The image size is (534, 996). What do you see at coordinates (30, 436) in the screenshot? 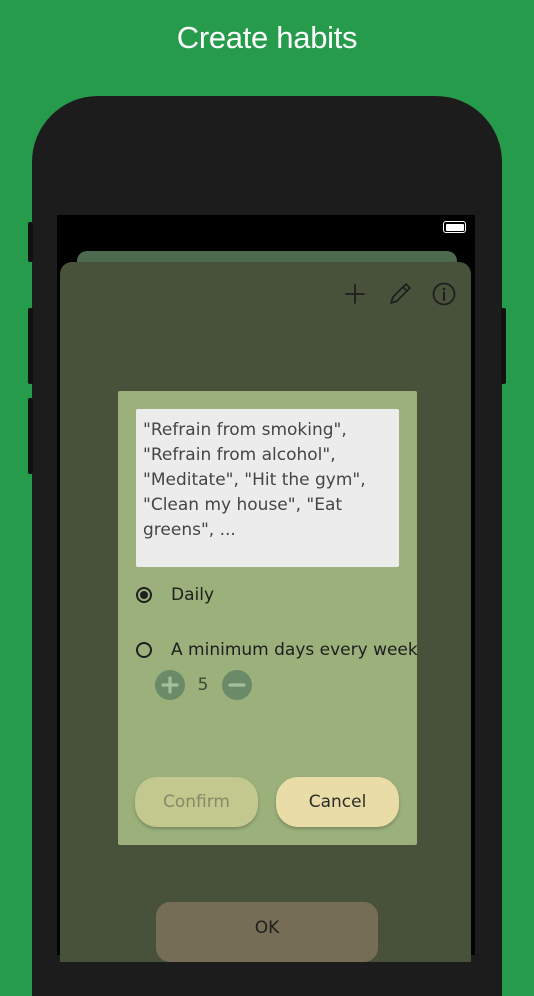
I see `phone-volume-down-button` at bounding box center [30, 436].